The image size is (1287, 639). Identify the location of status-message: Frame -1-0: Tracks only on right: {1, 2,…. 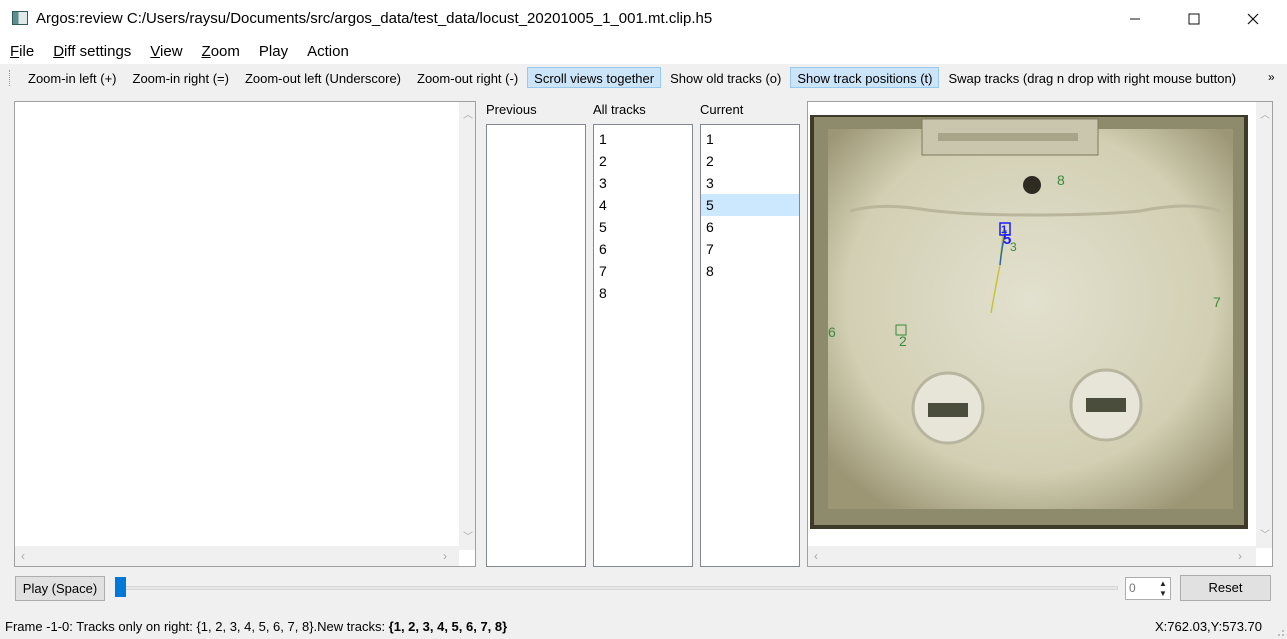
(256, 626).